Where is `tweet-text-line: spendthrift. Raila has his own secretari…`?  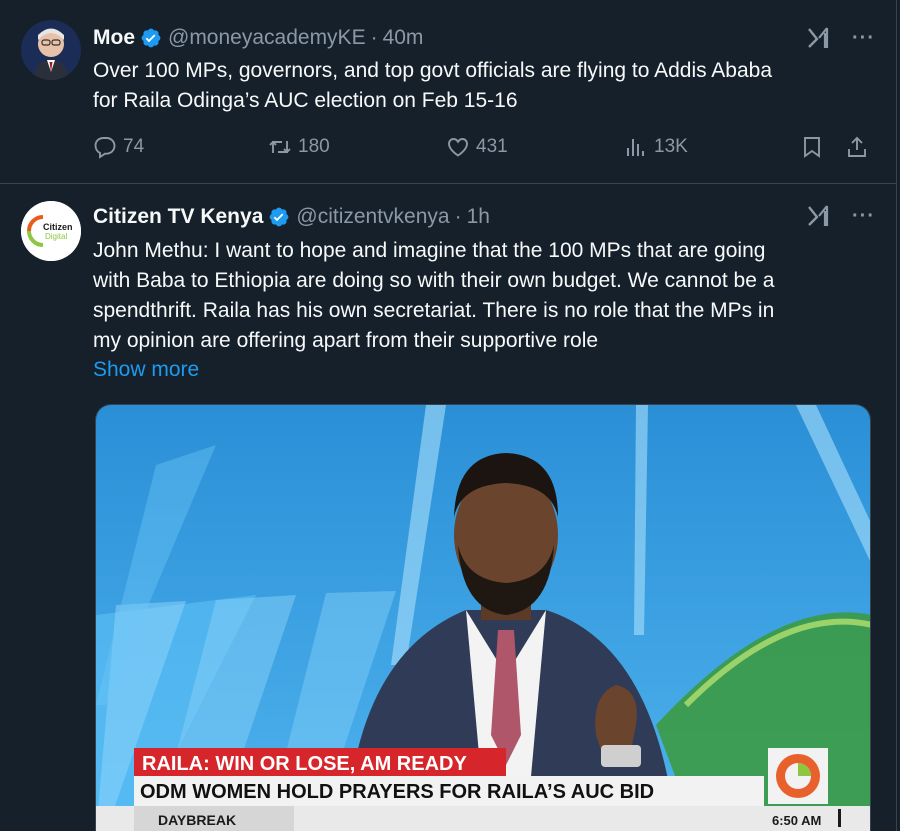
tweet-text-line: spendthrift. Raila has his own secretari… is located at coordinates (434, 310).